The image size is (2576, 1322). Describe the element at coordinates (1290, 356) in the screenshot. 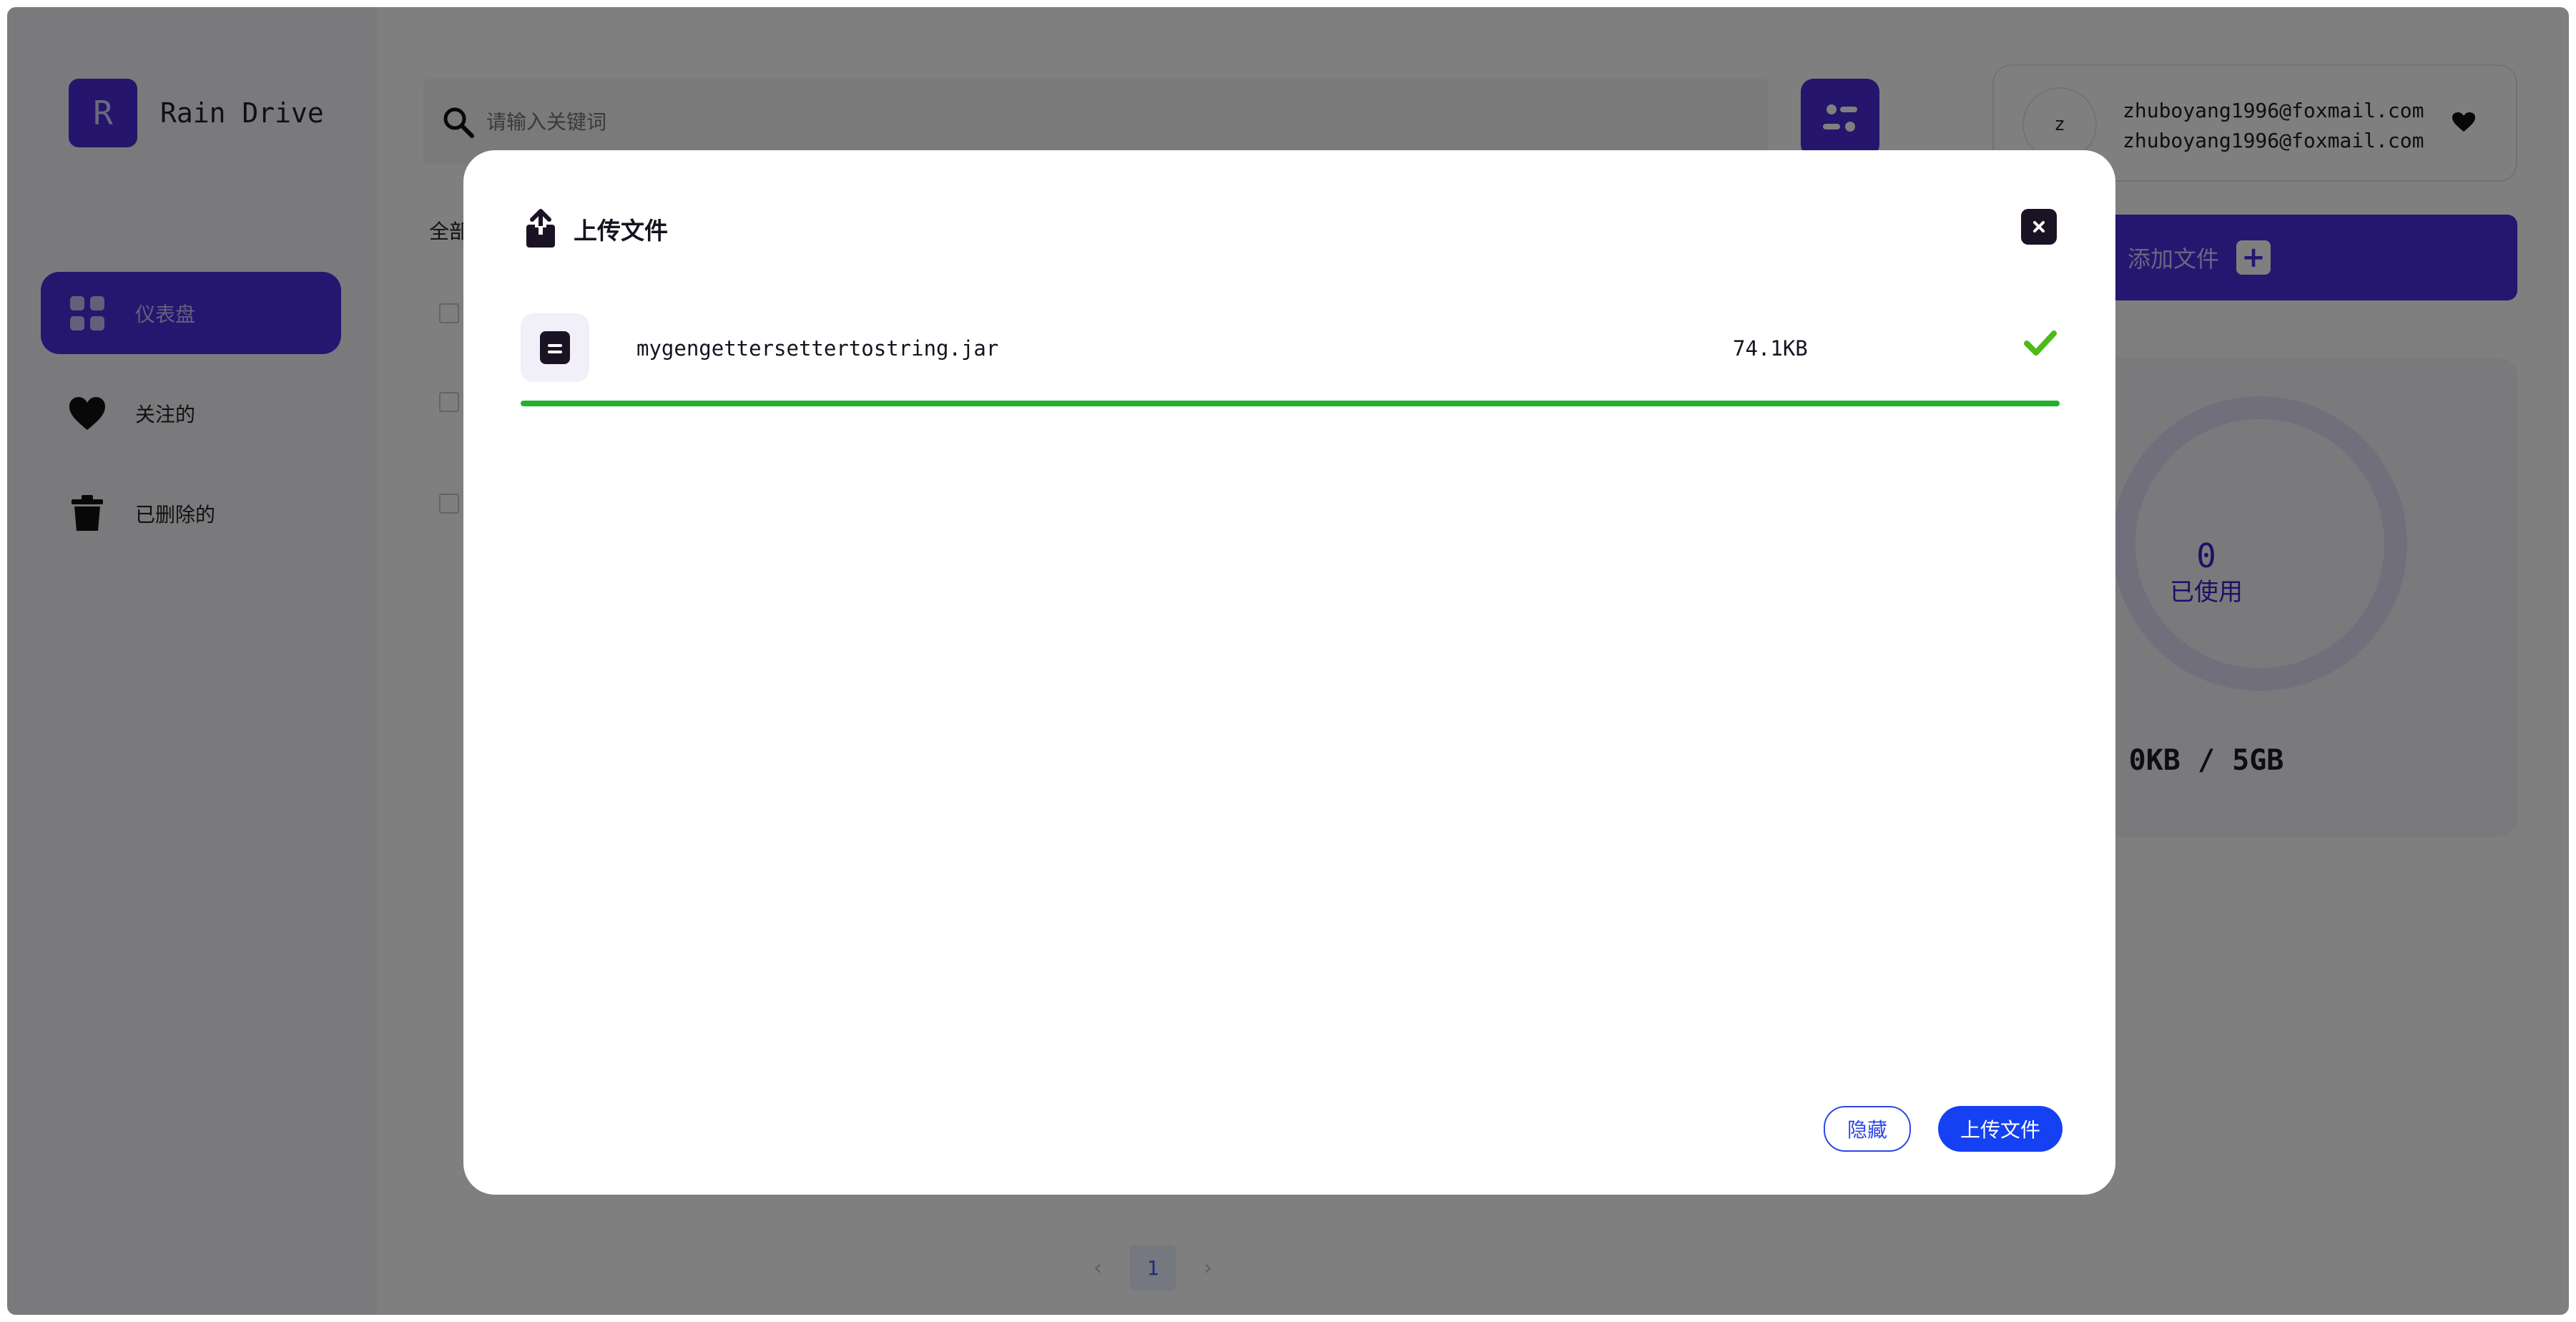

I see `upload-file-row: mygengettersettertostring.jar 74.1KB` at that location.